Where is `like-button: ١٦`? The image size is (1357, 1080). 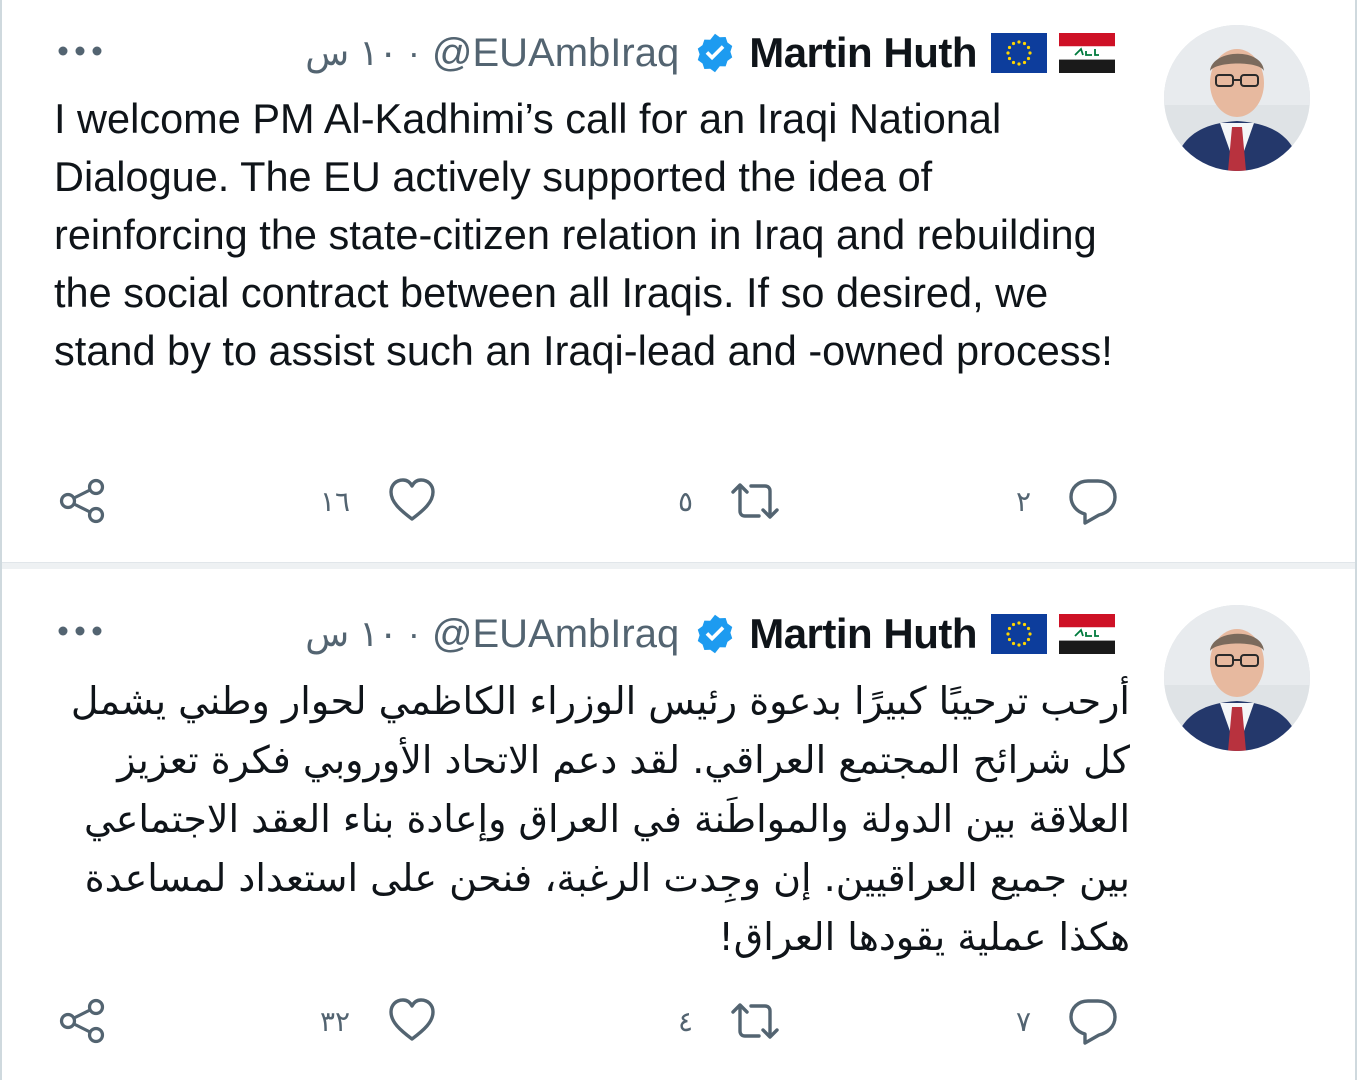
like-button: ١٦ is located at coordinates (379, 501).